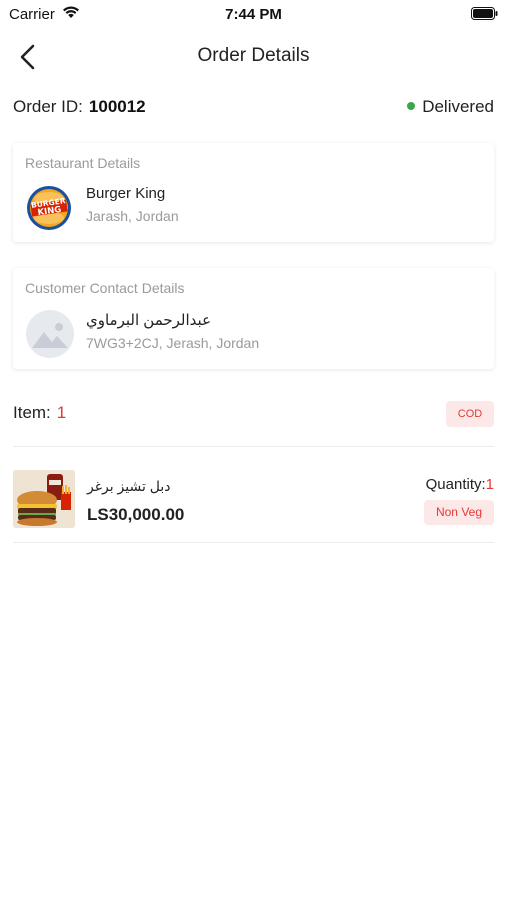 The width and height of the screenshot is (507, 900). What do you see at coordinates (61, 412) in the screenshot?
I see `items-count: 1` at bounding box center [61, 412].